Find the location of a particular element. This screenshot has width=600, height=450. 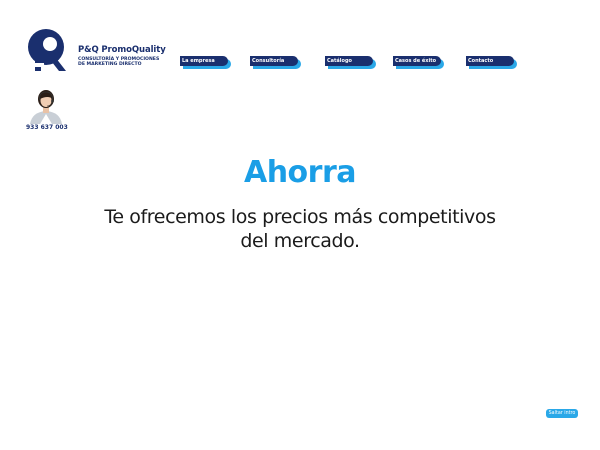

nav-item-contacto: Contacto is located at coordinates (491, 62).